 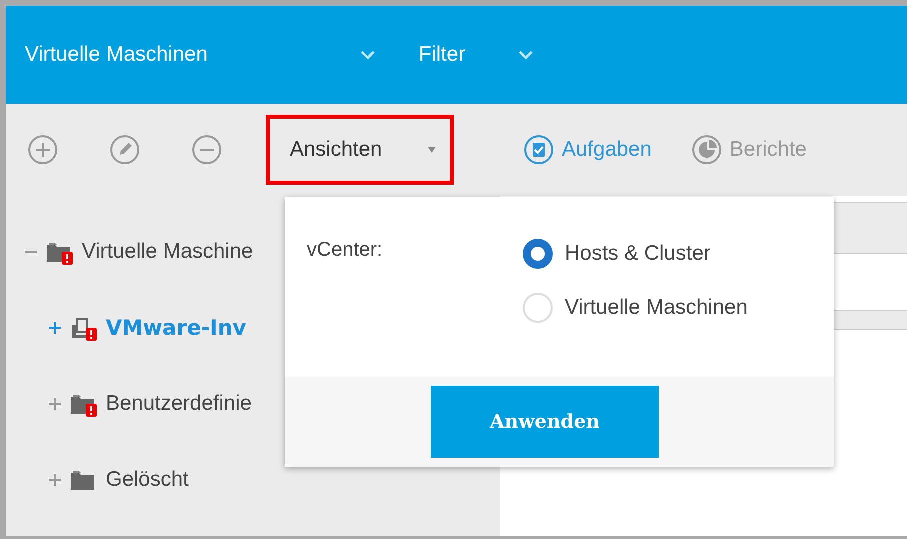 I want to click on pencil-icon, so click(x=125, y=150).